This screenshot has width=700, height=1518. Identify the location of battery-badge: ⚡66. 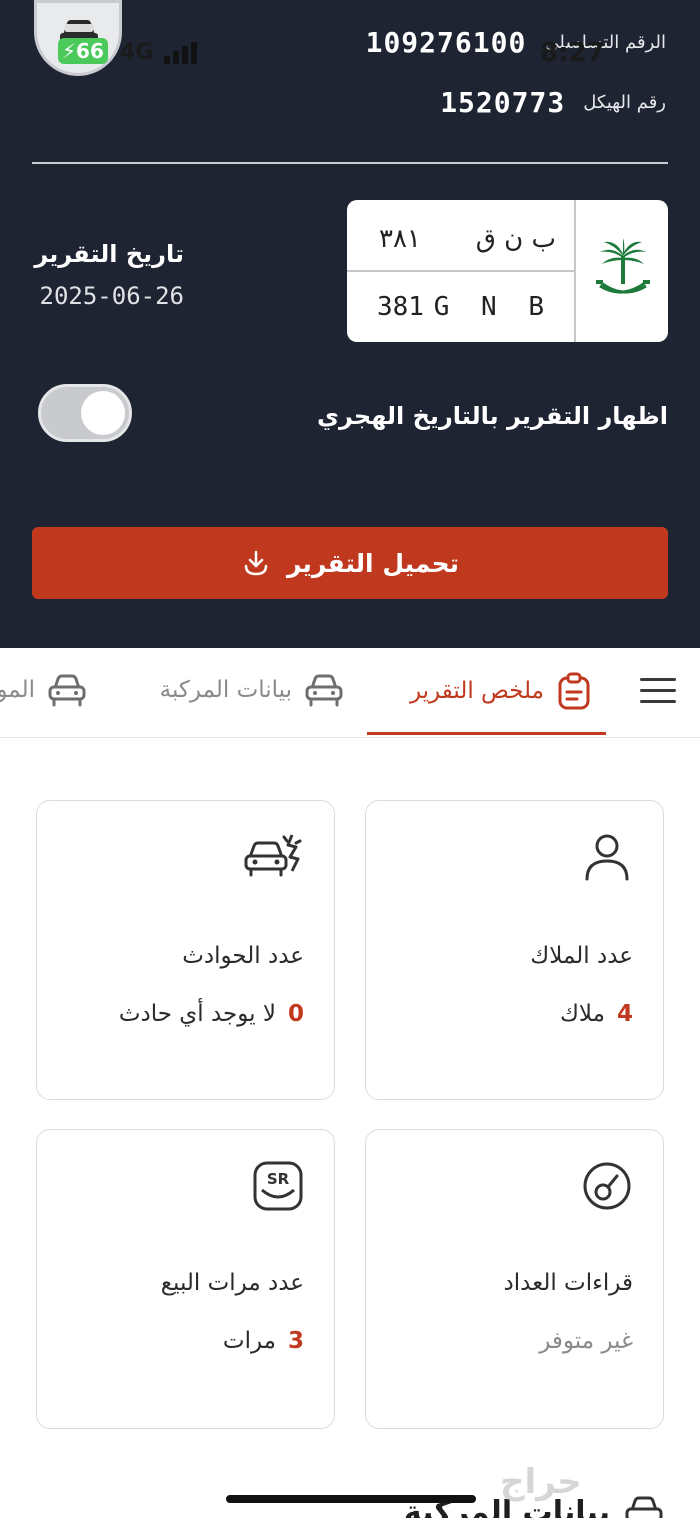
(83, 51).